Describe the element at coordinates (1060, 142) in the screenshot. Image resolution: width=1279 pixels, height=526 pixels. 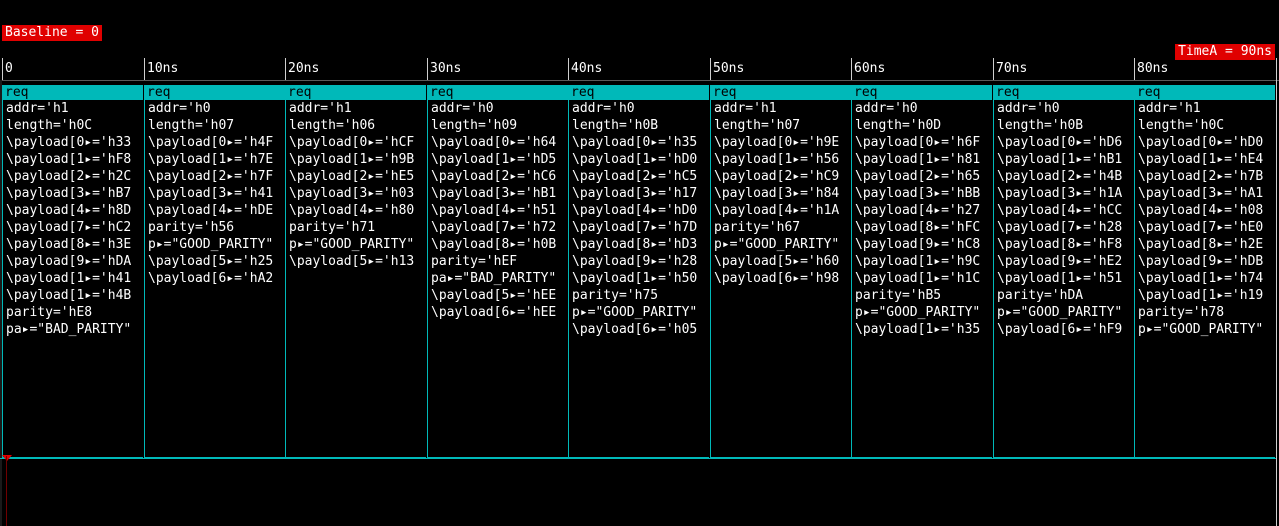
I see `field-value: \payload[0▸='hD6` at that location.